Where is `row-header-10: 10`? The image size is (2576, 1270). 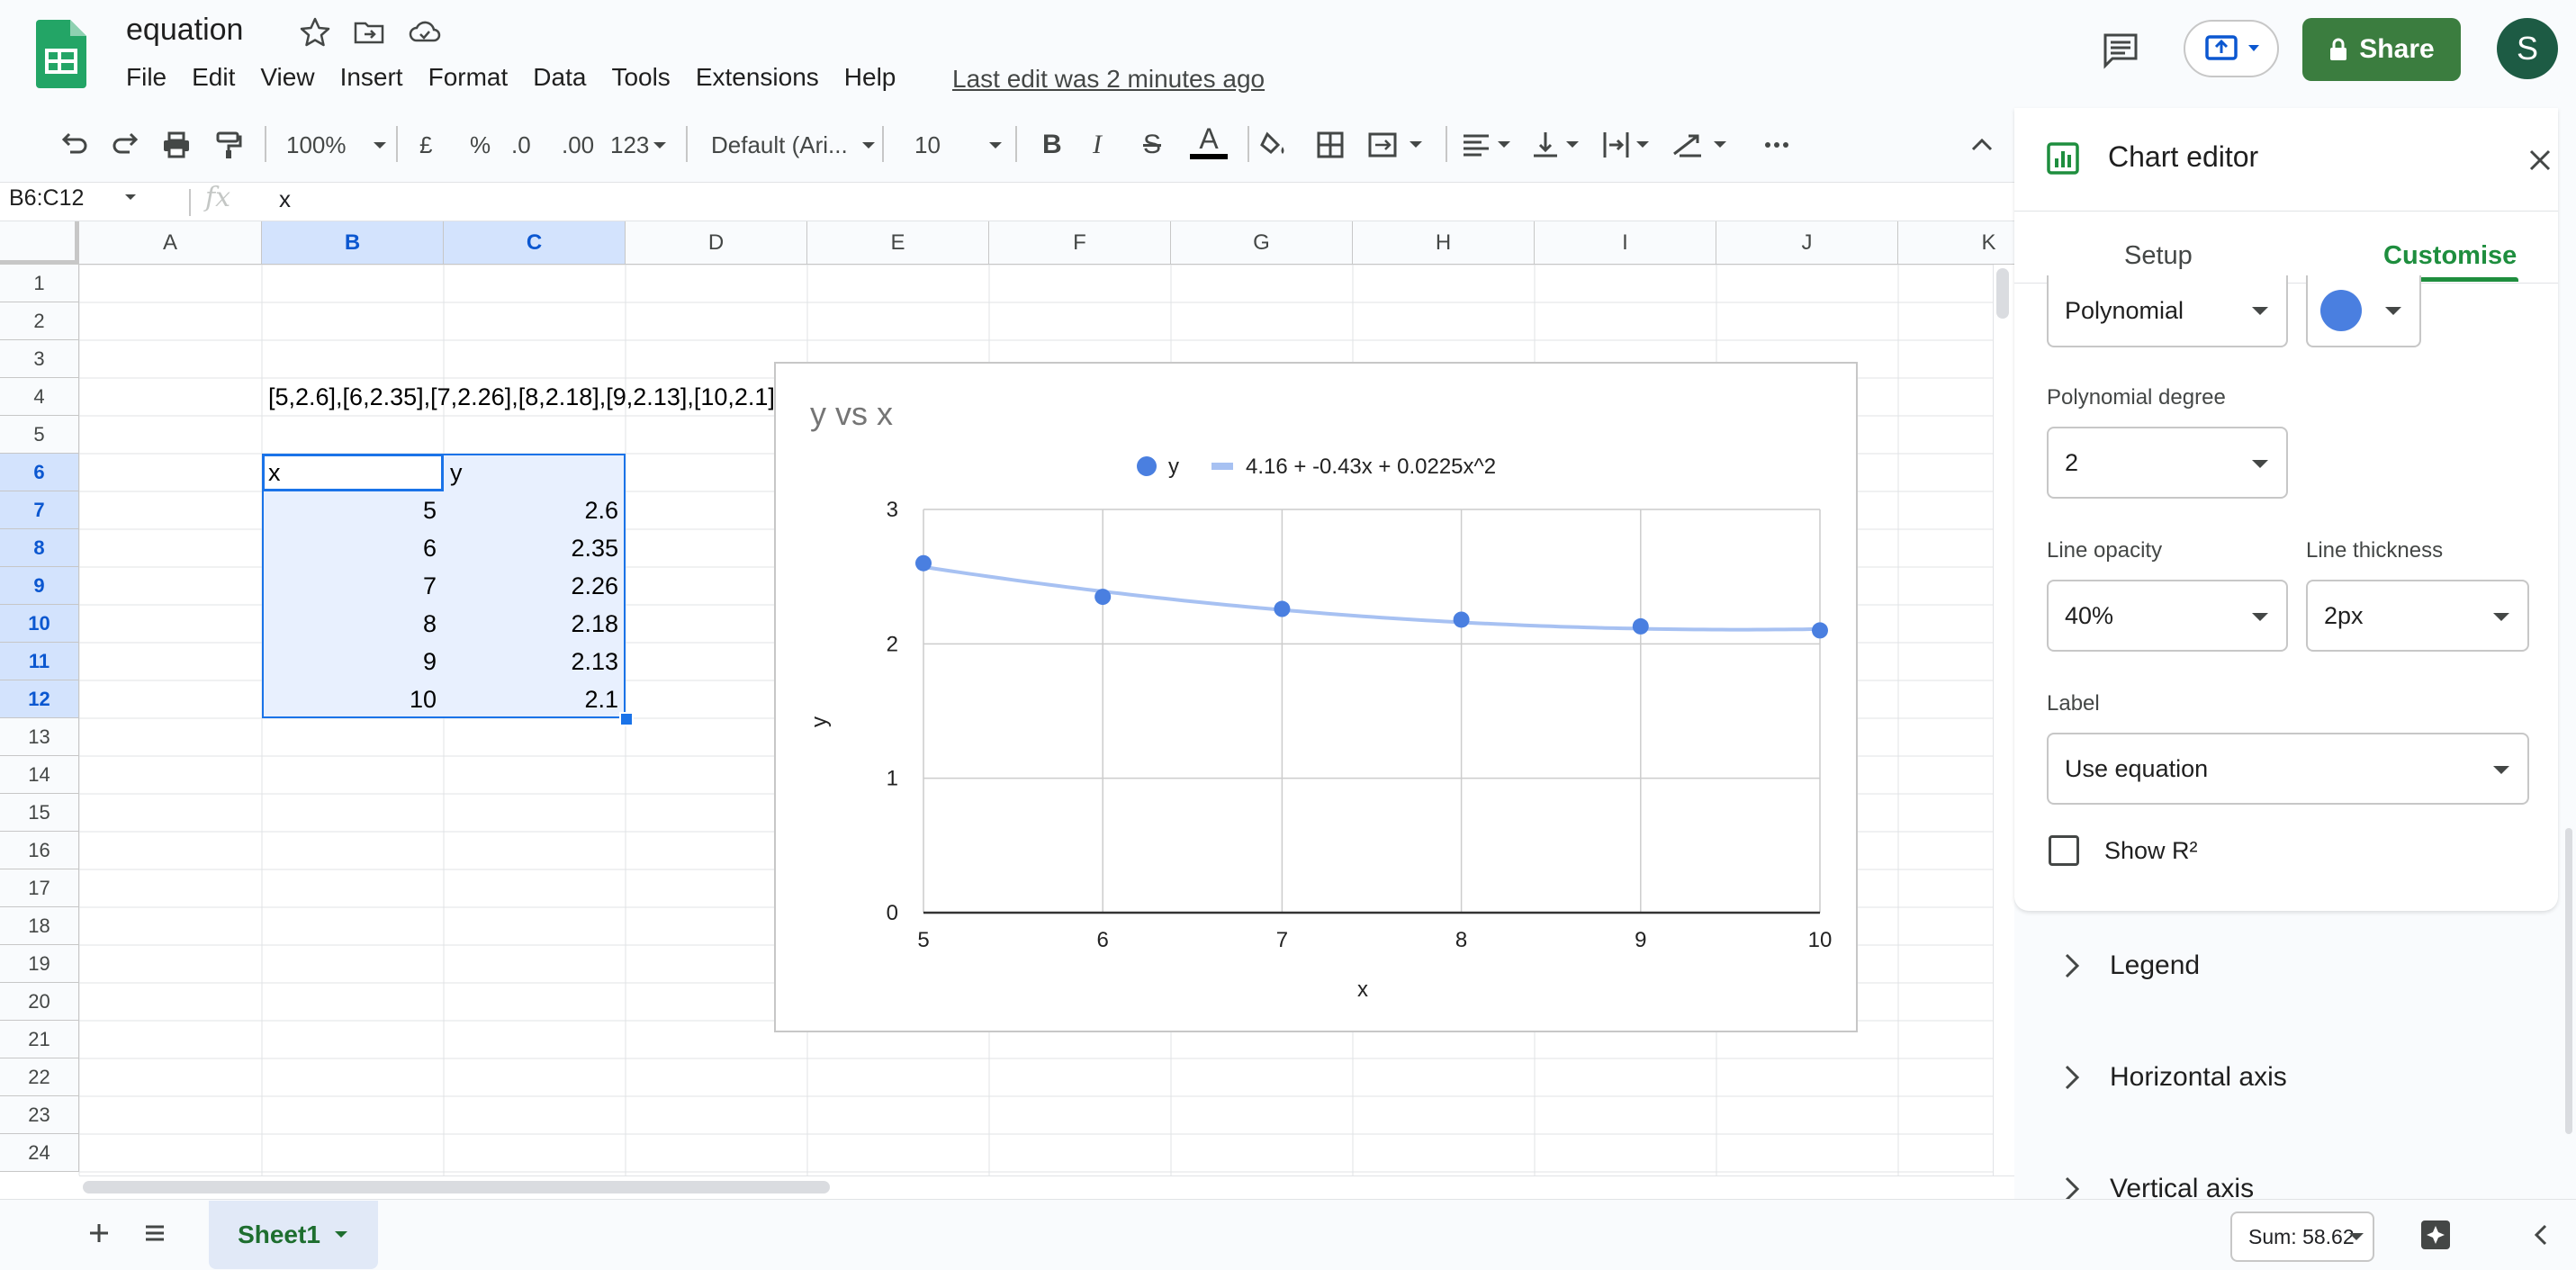
row-header-10: 10 is located at coordinates (39, 624).